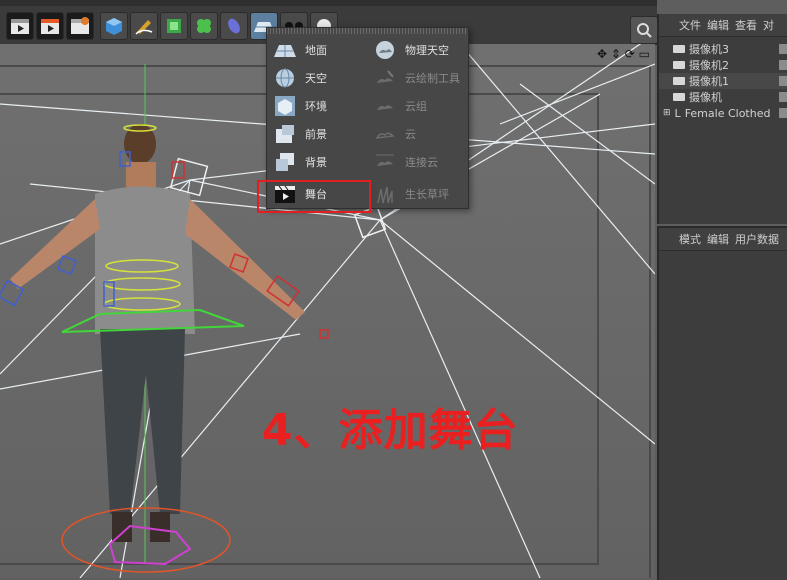 The height and width of the screenshot is (580, 787). I want to click on highlight-box, so click(314, 196).